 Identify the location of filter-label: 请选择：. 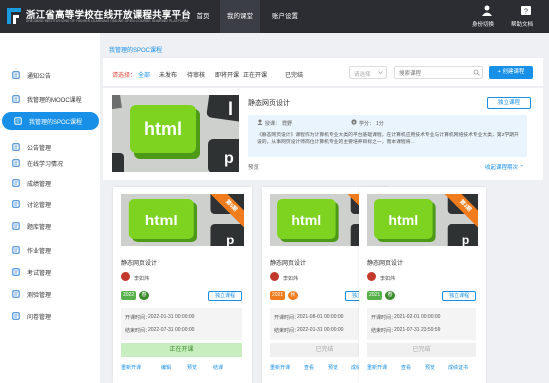
(124, 76).